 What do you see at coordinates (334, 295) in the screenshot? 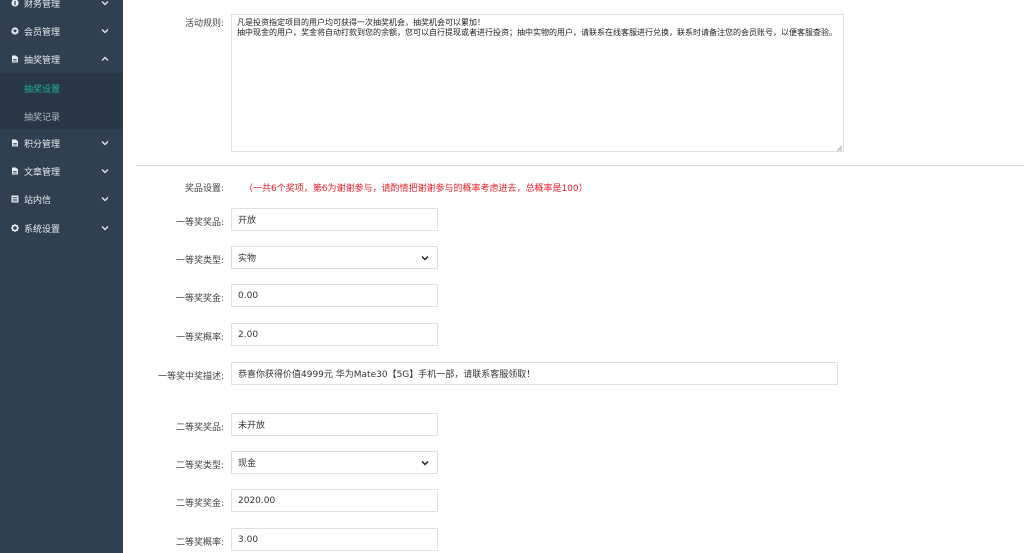
I see `first-amount-input: 0.00` at bounding box center [334, 295].